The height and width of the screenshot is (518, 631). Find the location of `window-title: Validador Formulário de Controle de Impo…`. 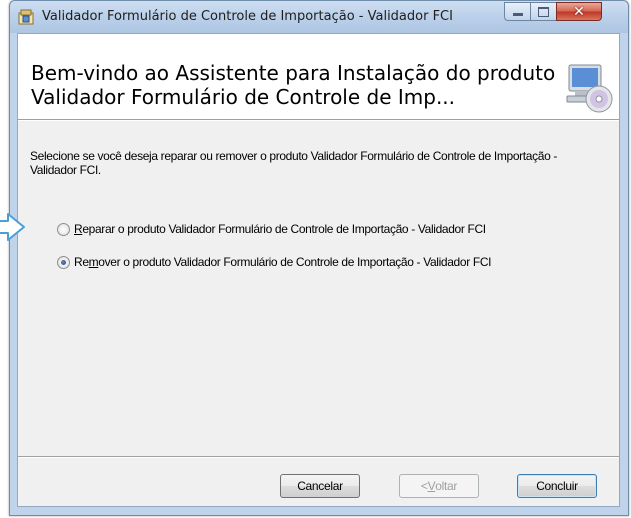

window-title: Validador Formulário de Controle de Impo… is located at coordinates (247, 16).